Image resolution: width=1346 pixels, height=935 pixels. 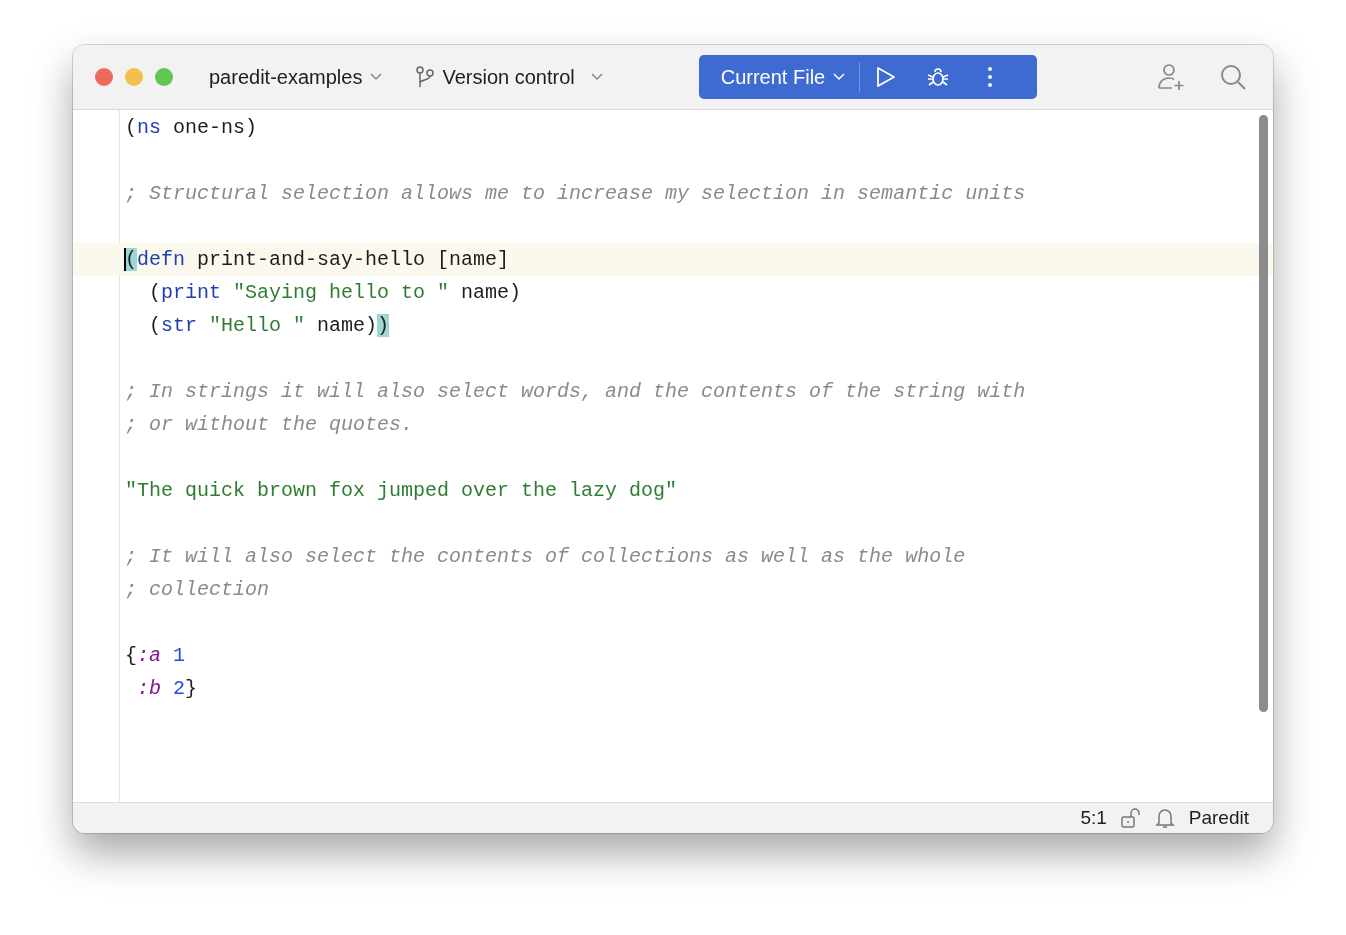 I want to click on code-token: defn, so click(x=161, y=259).